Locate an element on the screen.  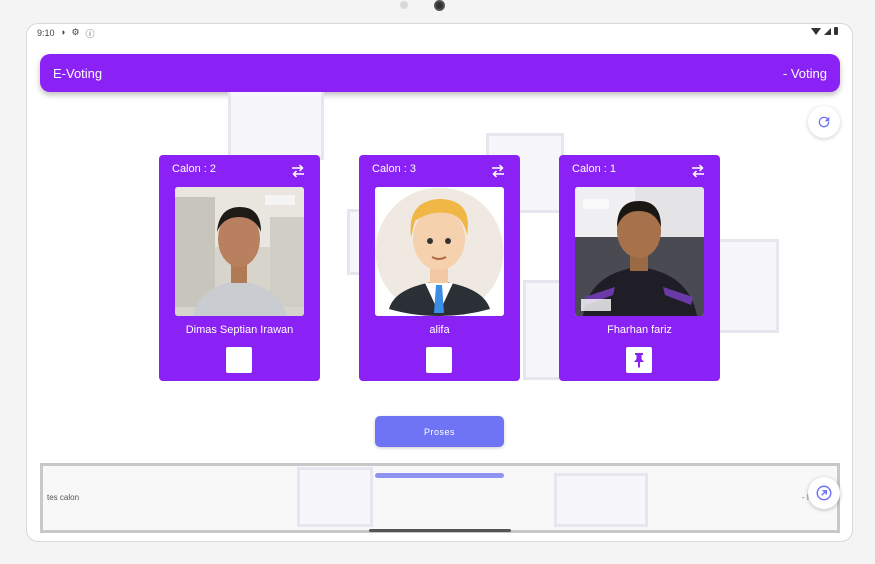
alarm-icon: ◑ is located at coordinates (63, 32).